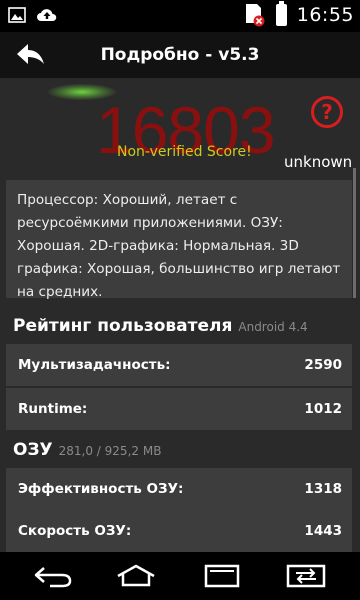  I want to click on row-label: Runtime:, so click(53, 409).